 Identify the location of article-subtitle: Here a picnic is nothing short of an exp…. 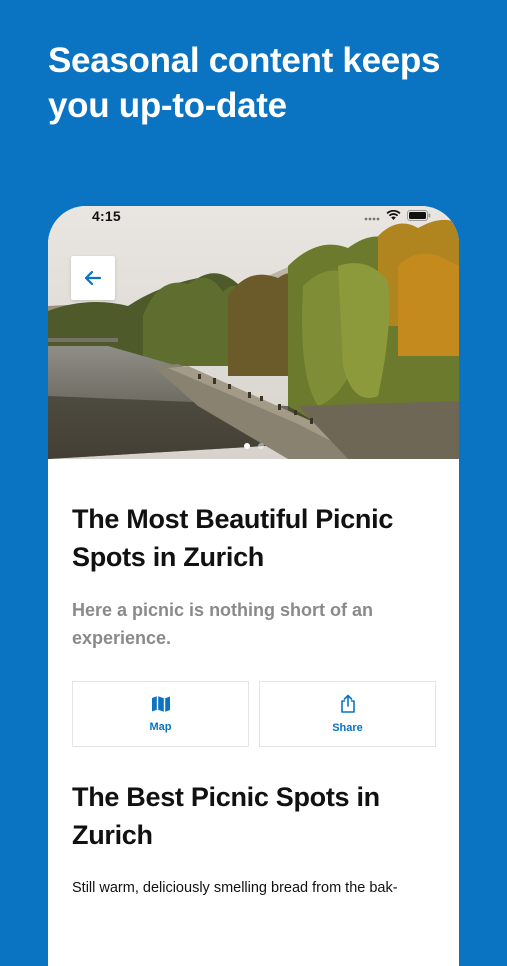
(223, 624).